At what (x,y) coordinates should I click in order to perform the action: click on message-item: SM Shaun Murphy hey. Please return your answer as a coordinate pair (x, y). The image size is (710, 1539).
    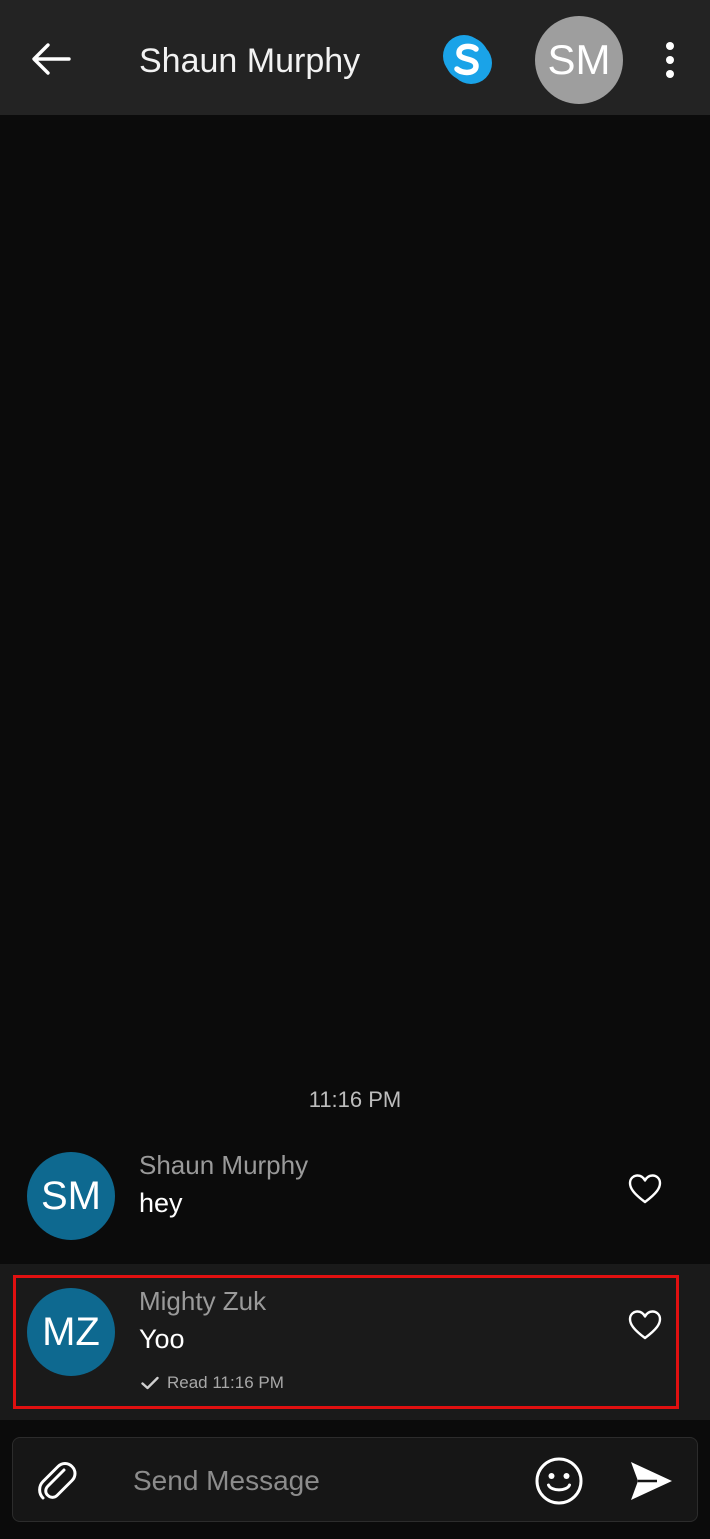
    Looking at the image, I should click on (355, 1199).